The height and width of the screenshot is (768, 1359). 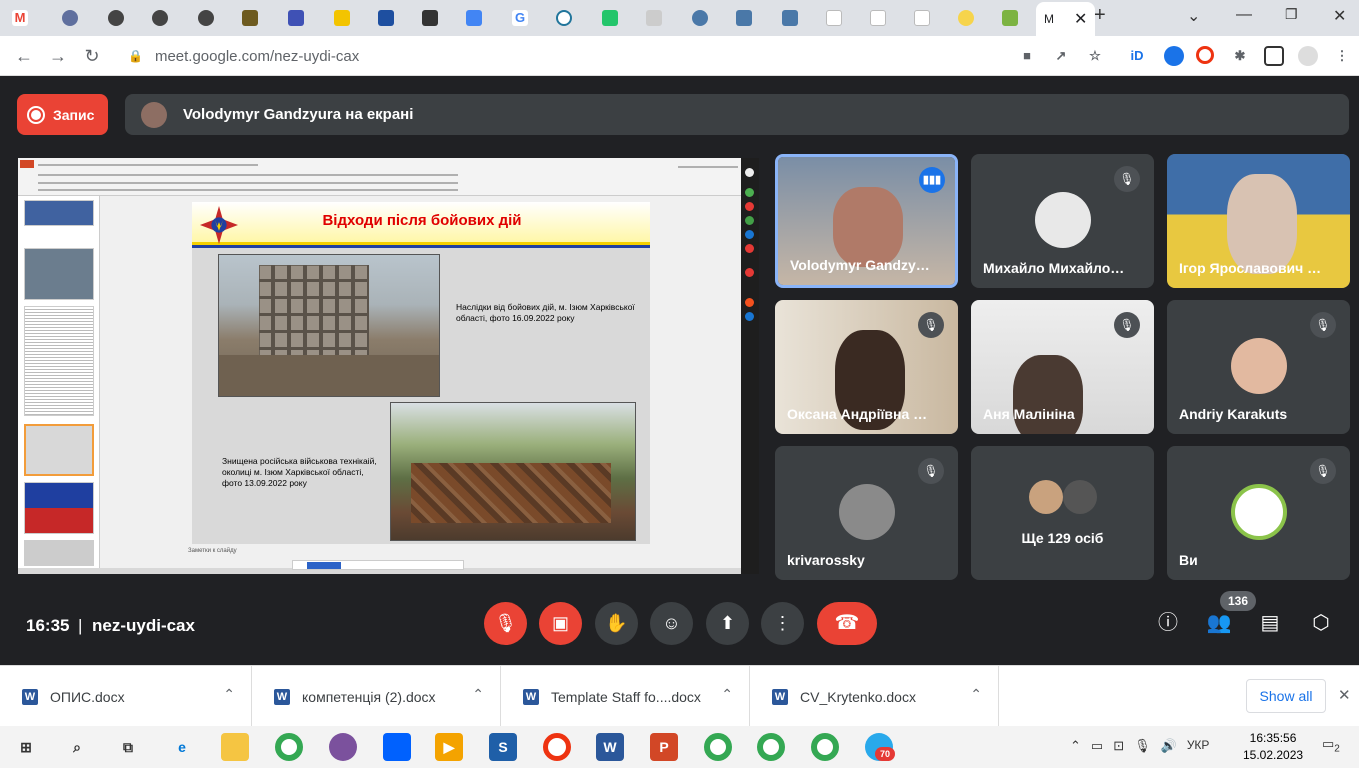 I want to click on windows-start-icon: ⊞, so click(x=26, y=747).